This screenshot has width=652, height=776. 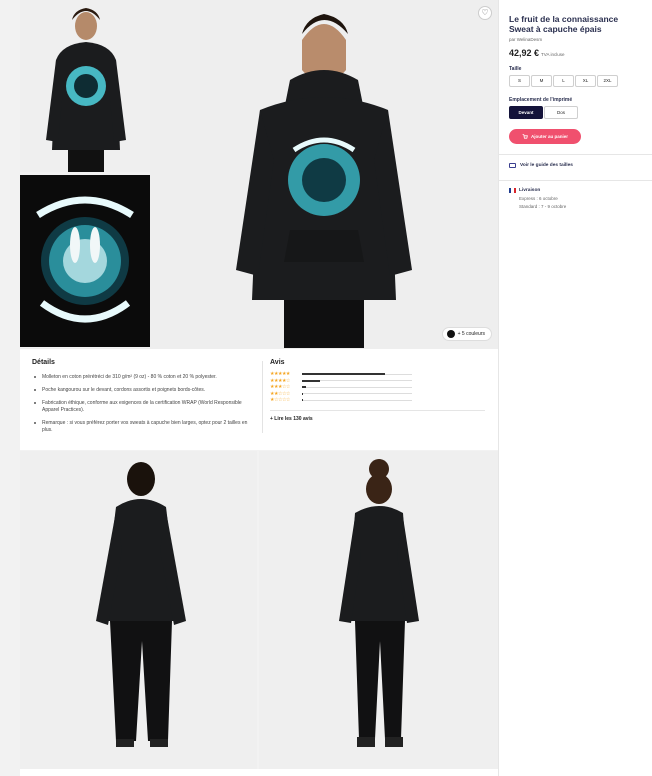 I want to click on star-rating: ★★★★☆, so click(x=280, y=380).